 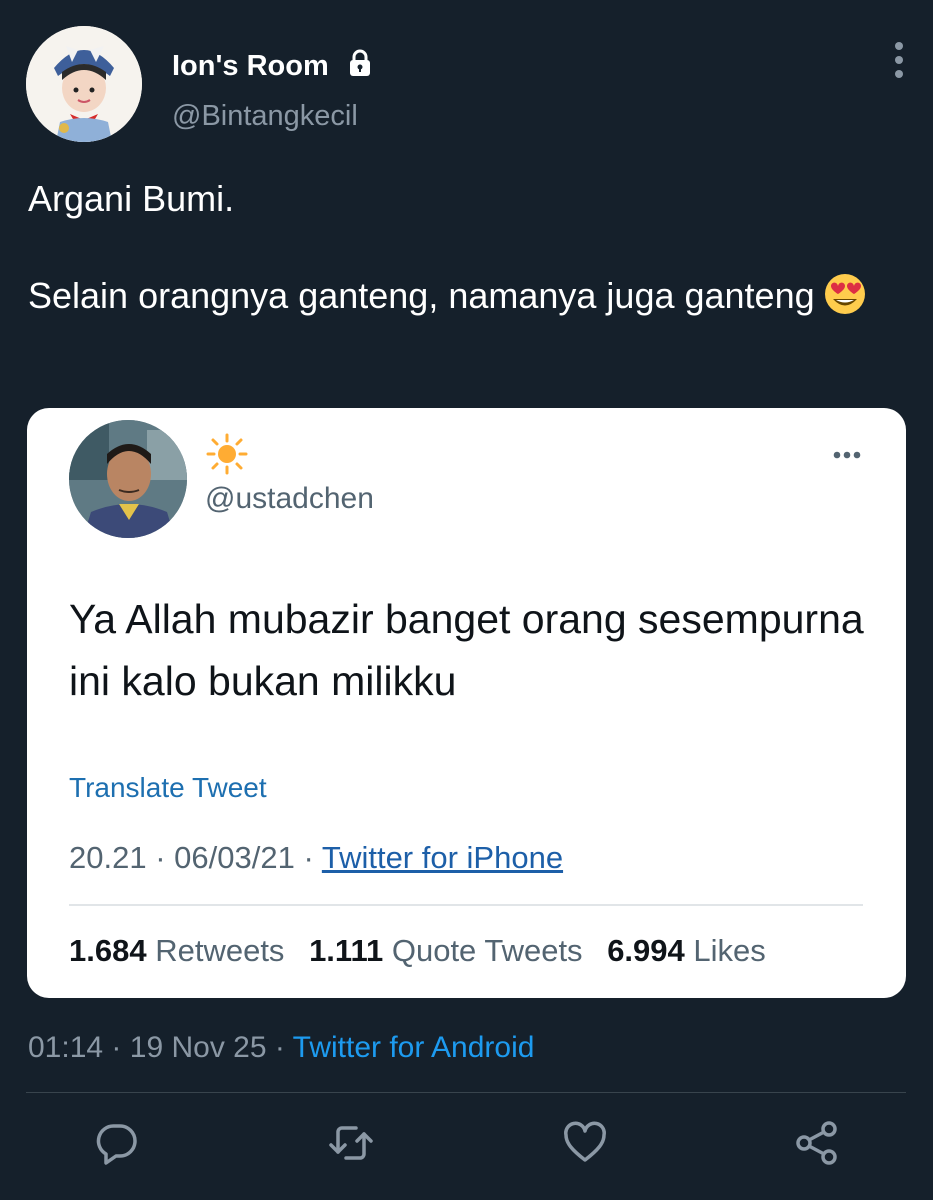 I want to click on child-avatar-icon, so click(x=84, y=84).